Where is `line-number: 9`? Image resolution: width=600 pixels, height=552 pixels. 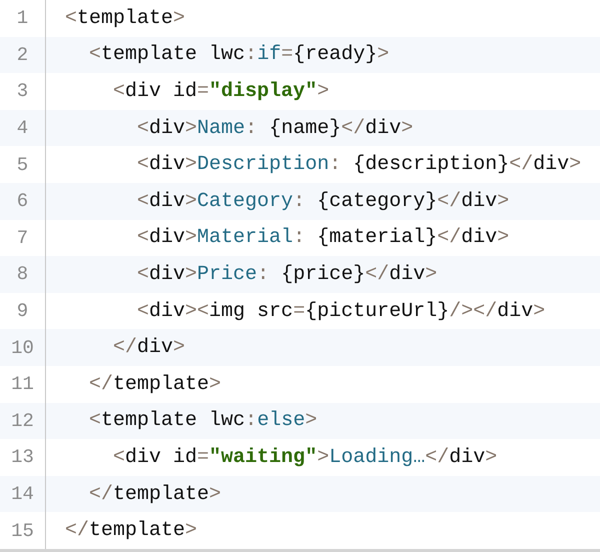 line-number: 9 is located at coordinates (22, 311).